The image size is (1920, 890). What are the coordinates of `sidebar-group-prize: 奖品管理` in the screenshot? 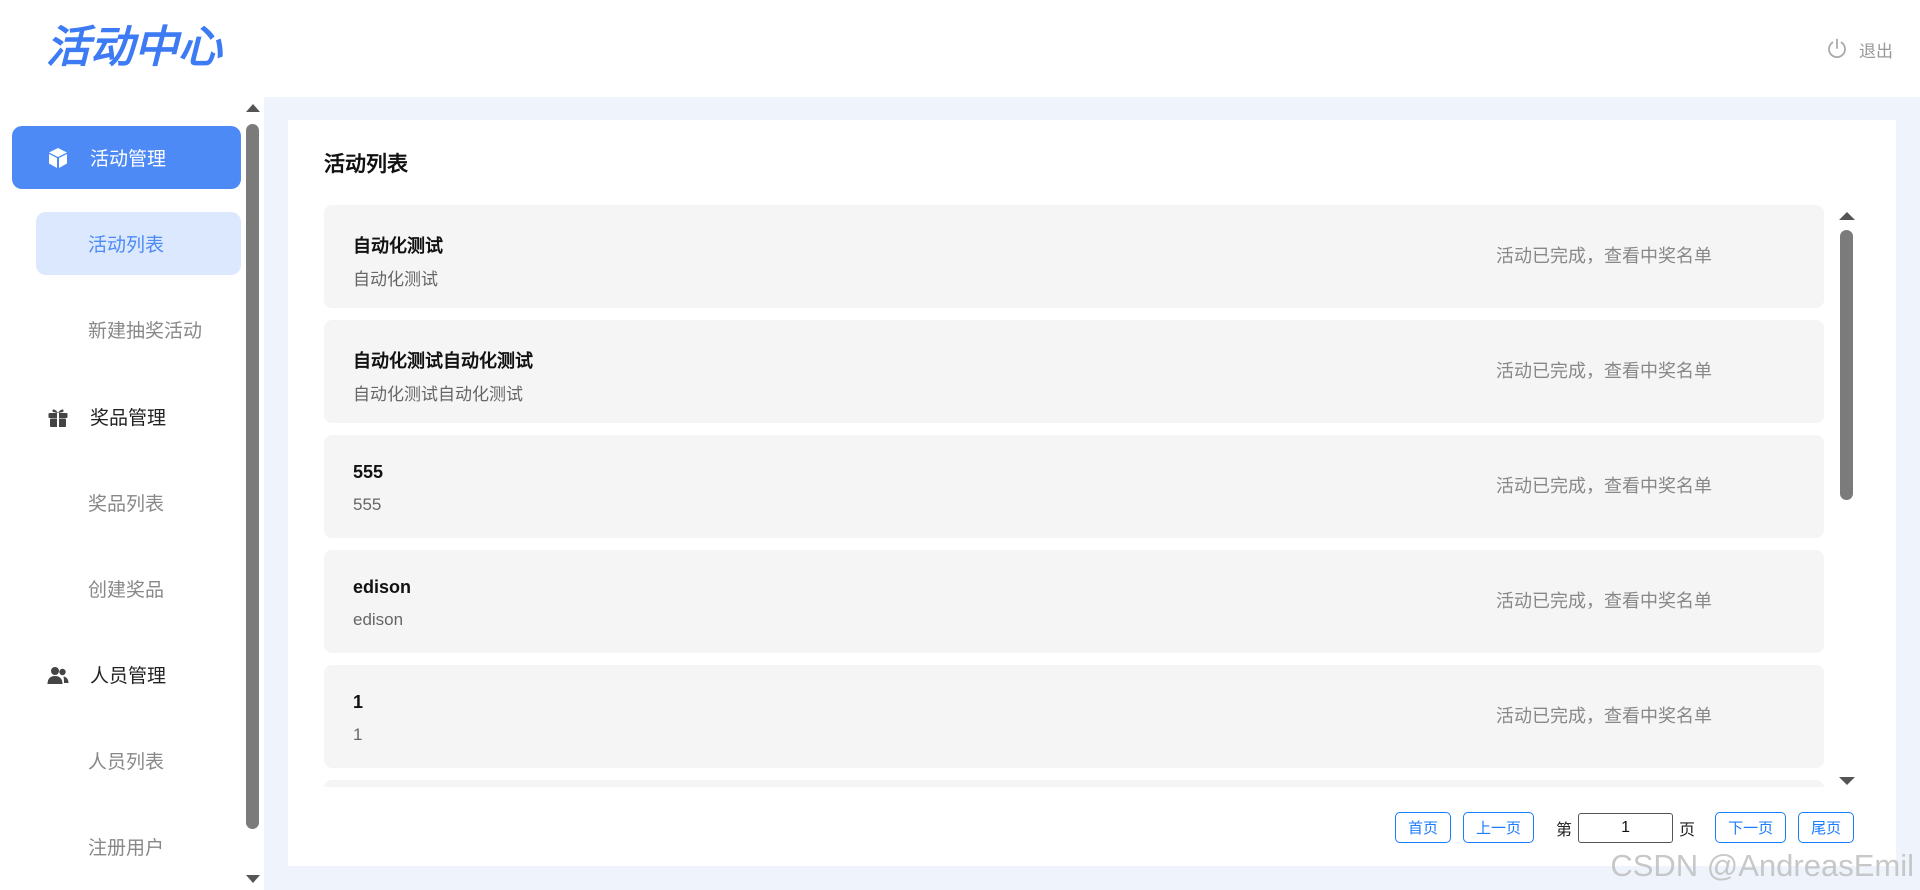 It's located at (126, 416).